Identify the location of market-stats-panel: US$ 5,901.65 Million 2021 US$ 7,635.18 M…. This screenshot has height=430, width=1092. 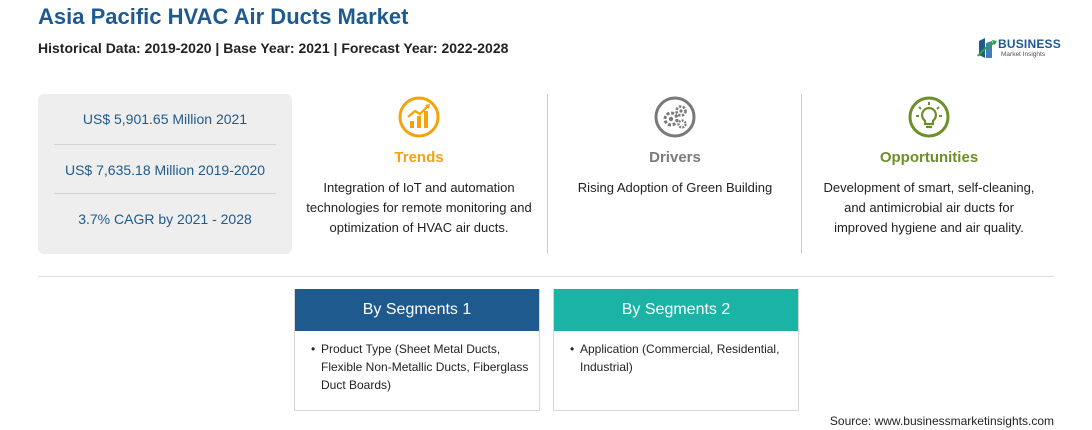
(165, 174).